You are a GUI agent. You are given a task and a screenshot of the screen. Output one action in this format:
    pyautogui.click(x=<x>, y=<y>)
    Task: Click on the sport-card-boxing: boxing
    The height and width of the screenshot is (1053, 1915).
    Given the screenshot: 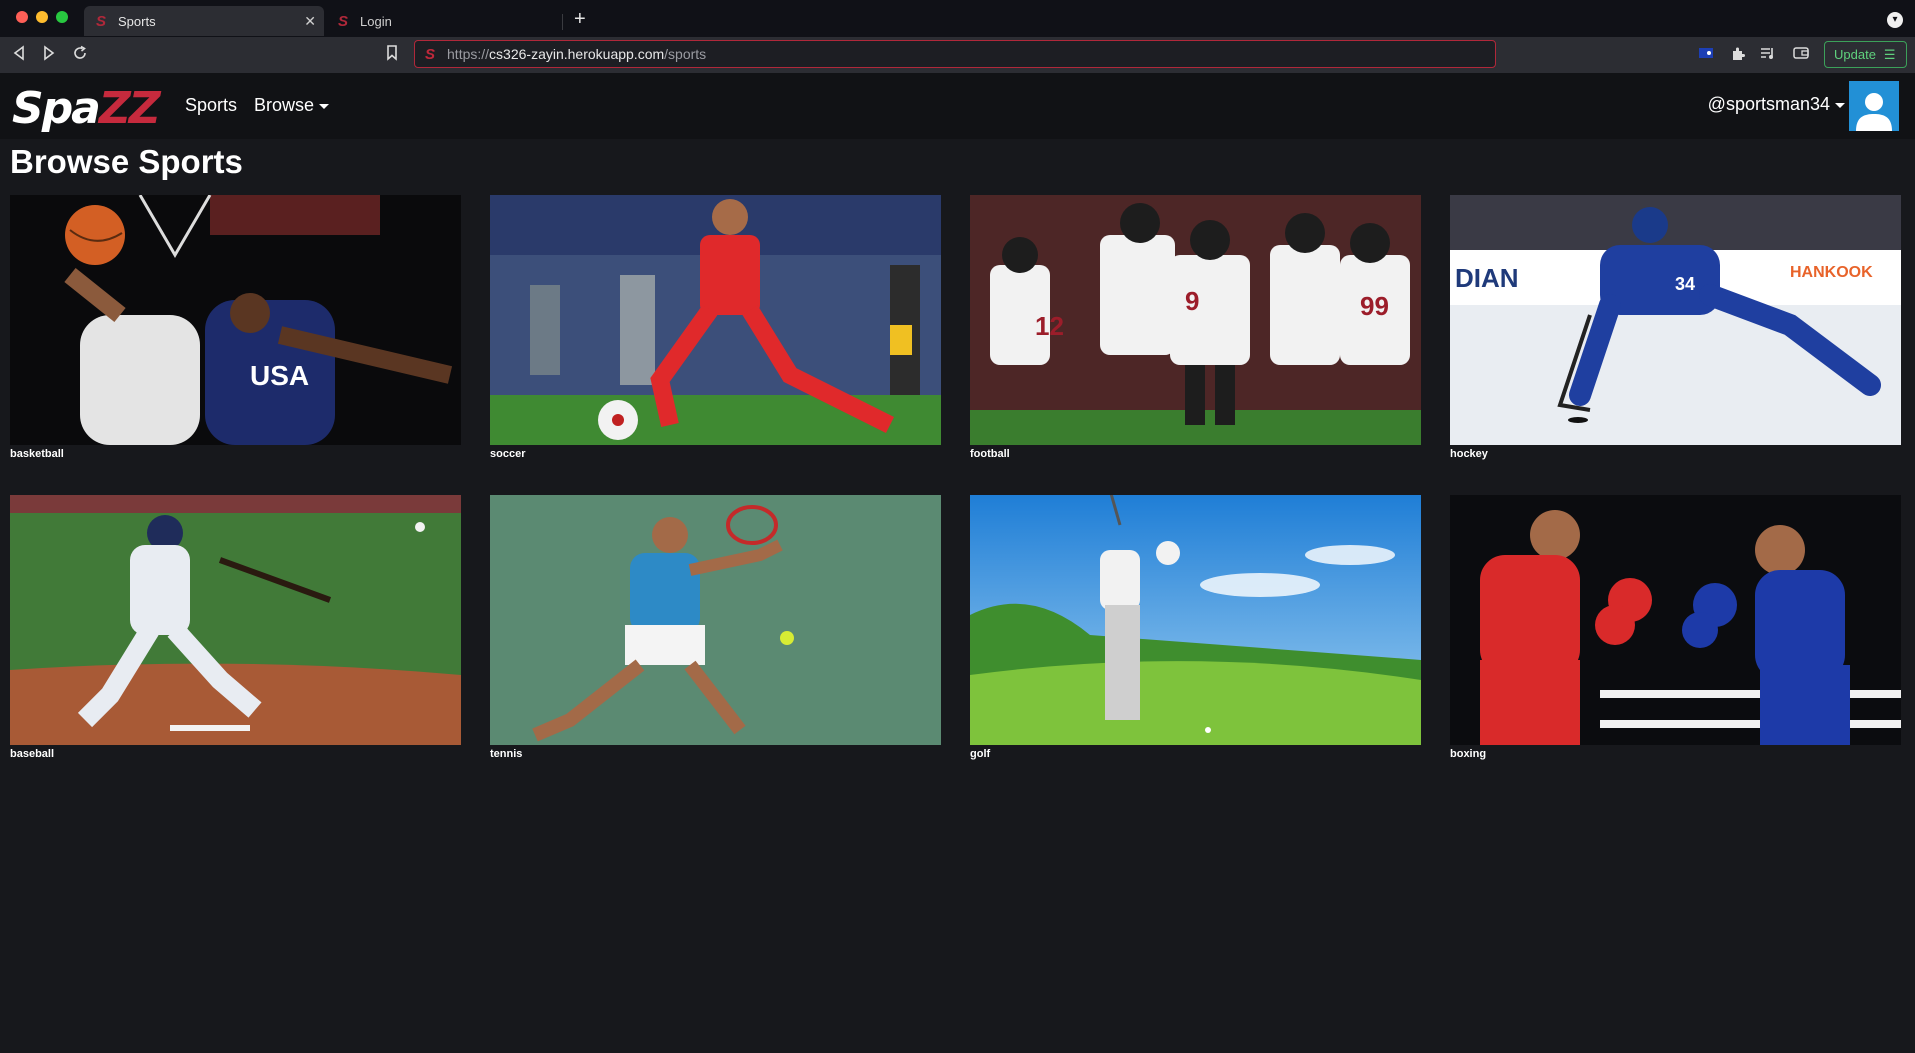 What is the action you would take?
    pyautogui.click(x=1675, y=627)
    